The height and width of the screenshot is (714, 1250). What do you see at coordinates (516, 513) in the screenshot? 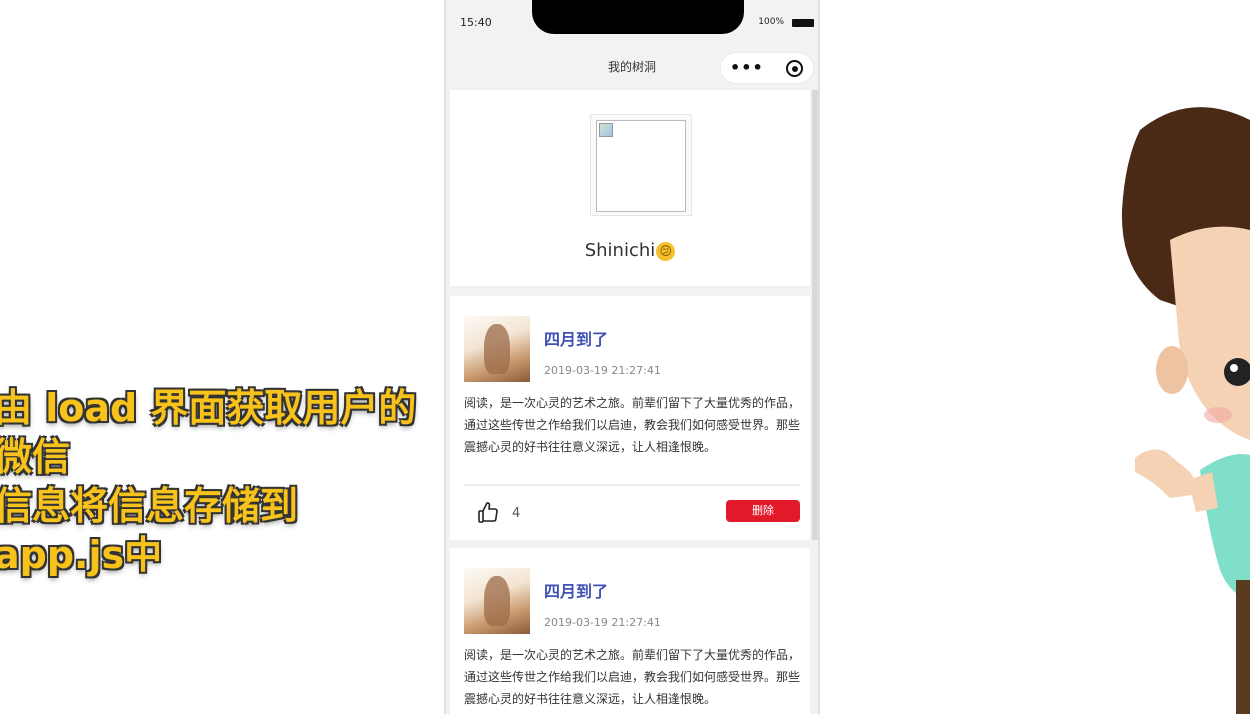
I see `like-count: 4` at bounding box center [516, 513].